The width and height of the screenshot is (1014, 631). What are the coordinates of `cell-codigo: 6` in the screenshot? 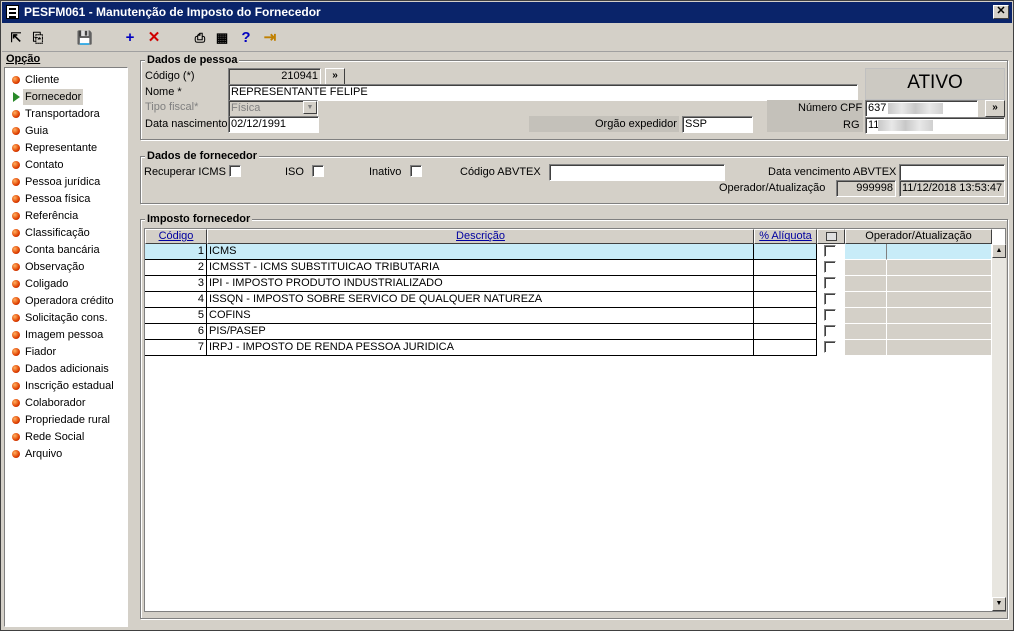 It's located at (176, 332).